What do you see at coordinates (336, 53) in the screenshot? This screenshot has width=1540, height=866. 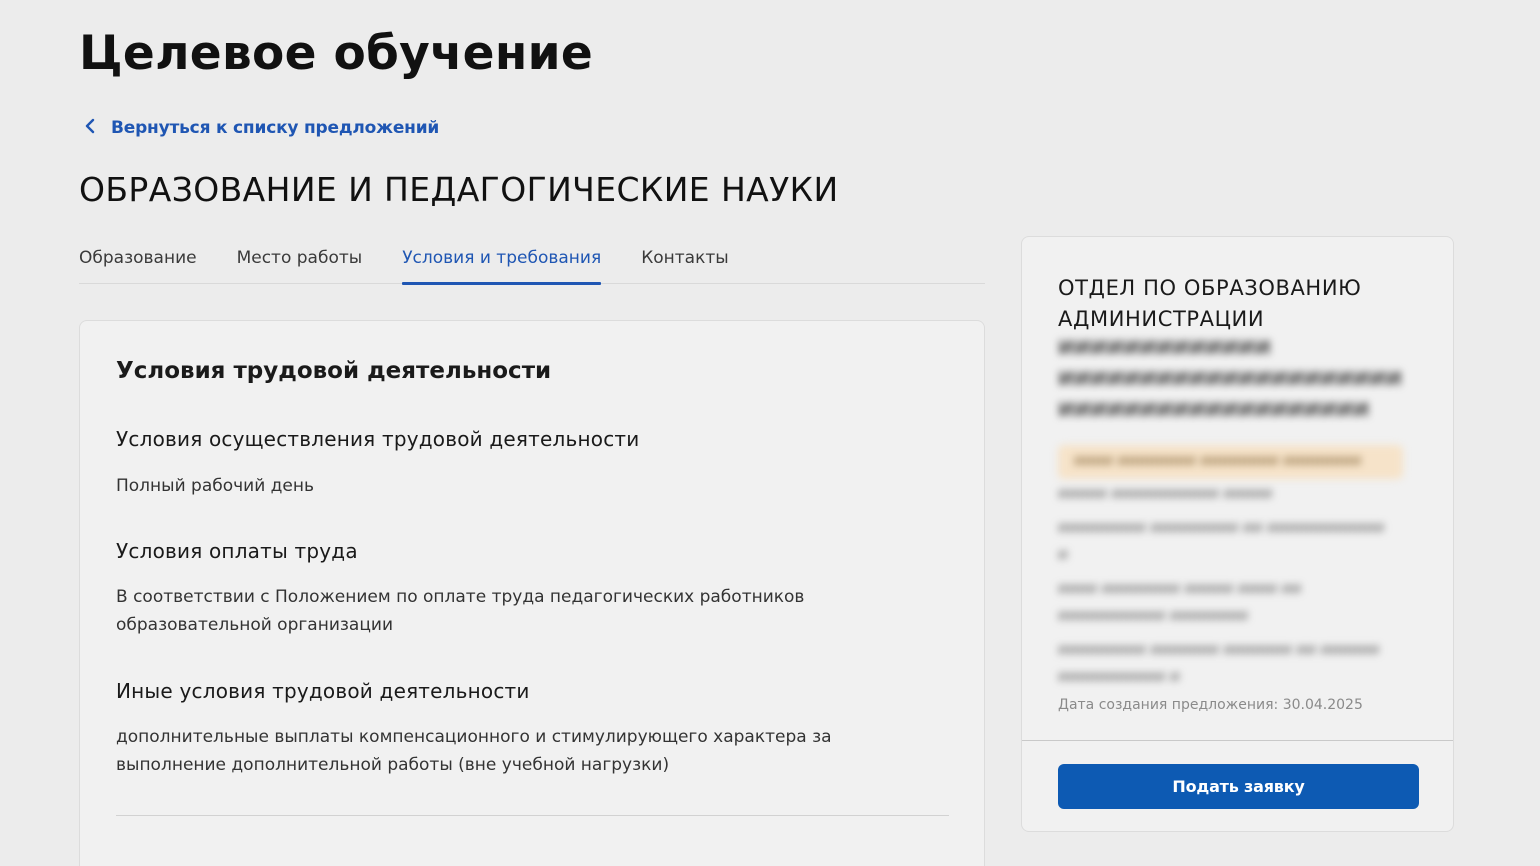 I see `page-title: Целевое обучение` at bounding box center [336, 53].